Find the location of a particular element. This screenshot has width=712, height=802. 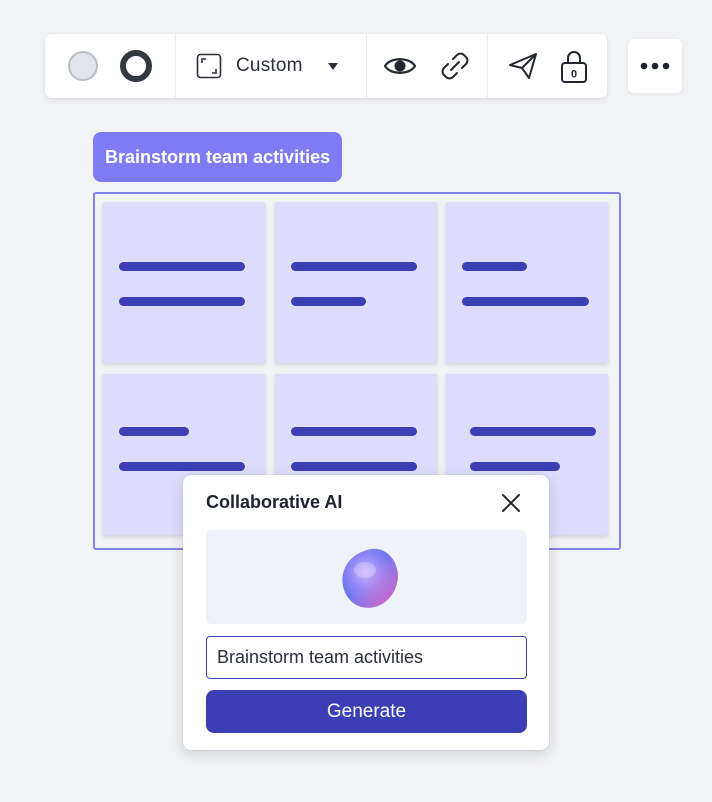

size-dropdown: Custom is located at coordinates (271, 66).